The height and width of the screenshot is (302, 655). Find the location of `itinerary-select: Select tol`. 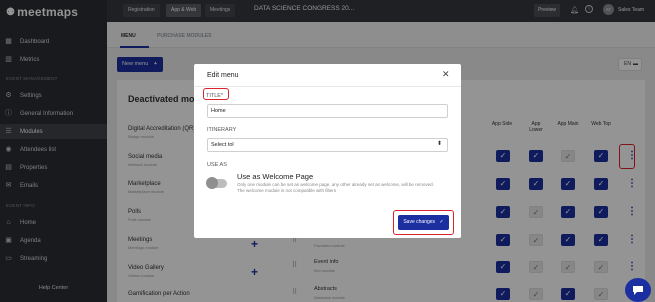

itinerary-select: Select tol is located at coordinates (327, 145).